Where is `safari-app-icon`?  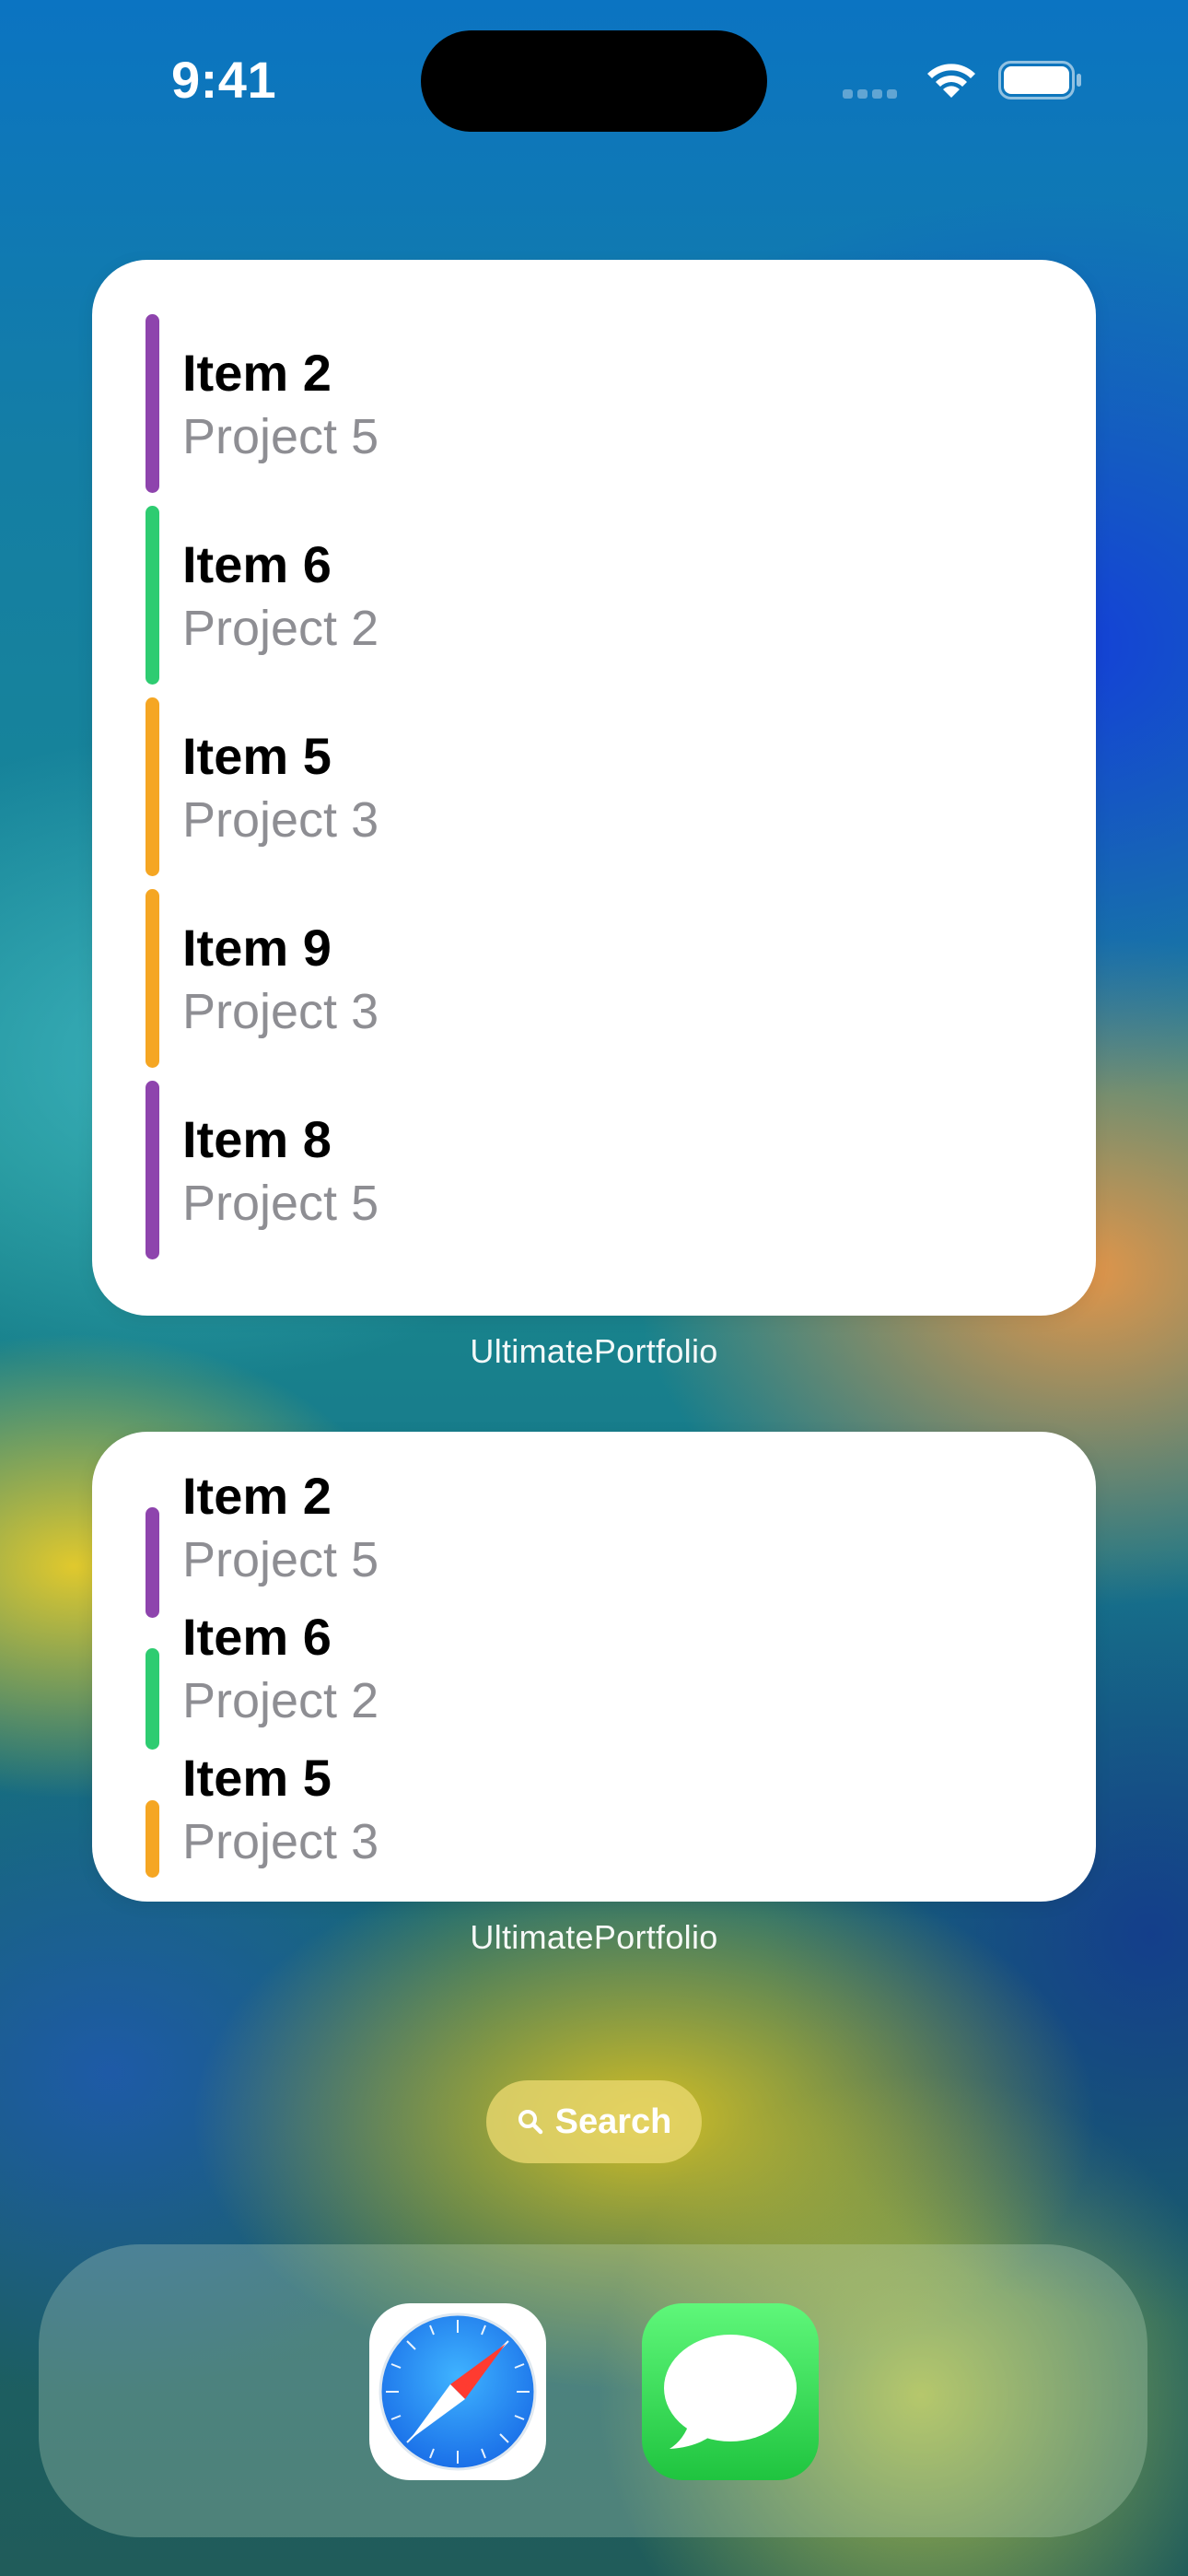
safari-app-icon is located at coordinates (457, 2391).